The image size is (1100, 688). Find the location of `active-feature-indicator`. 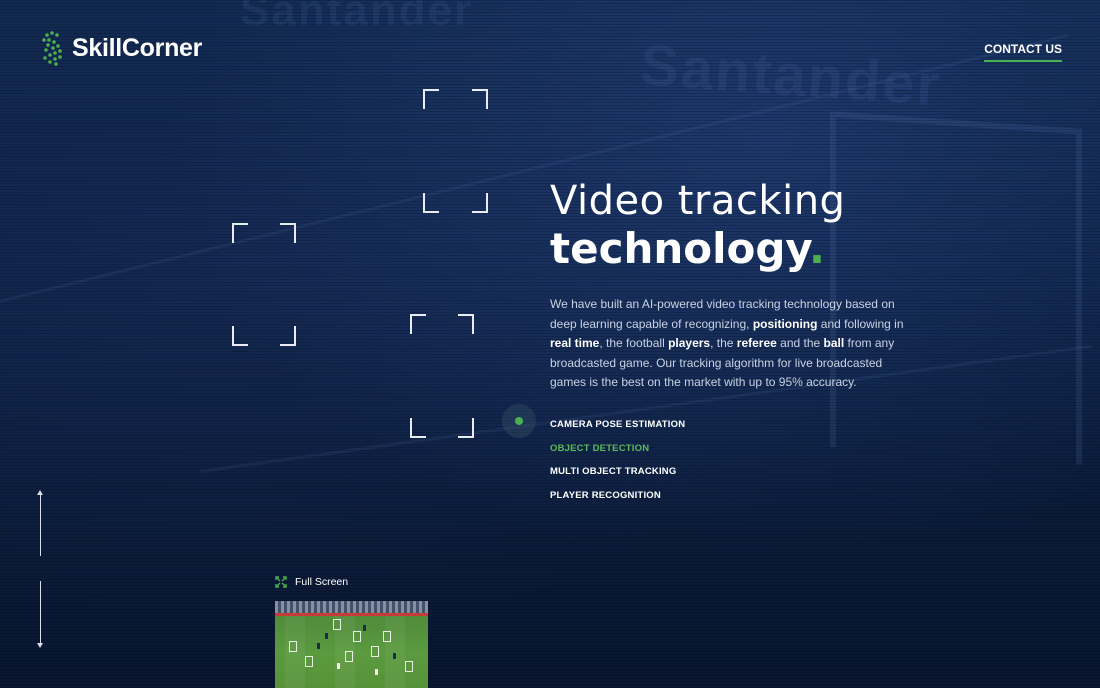

active-feature-indicator is located at coordinates (519, 421).